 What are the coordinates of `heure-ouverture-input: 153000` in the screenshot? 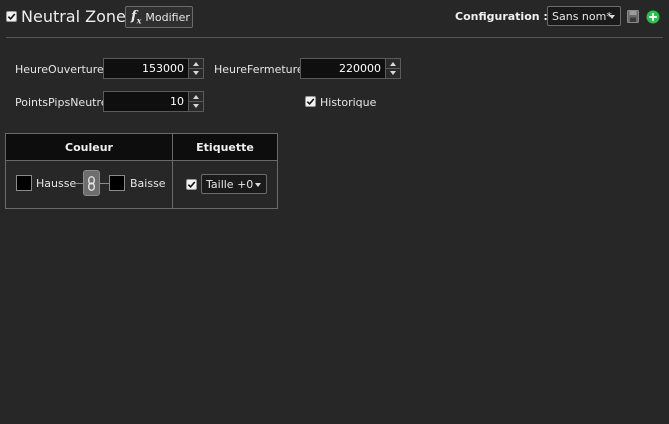 It's located at (153, 68).